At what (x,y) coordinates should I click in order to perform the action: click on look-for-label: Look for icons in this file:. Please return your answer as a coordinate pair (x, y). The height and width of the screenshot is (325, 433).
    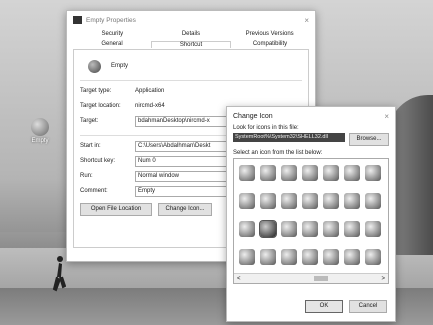
    Looking at the image, I should click on (266, 128).